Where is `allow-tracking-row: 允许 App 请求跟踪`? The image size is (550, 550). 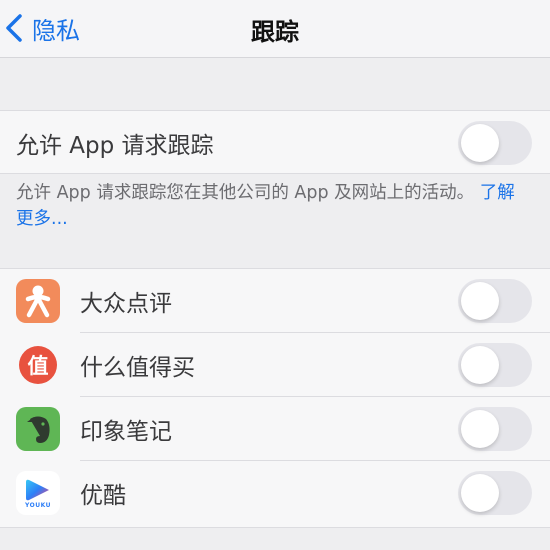
allow-tracking-row: 允许 App 请求跟踪 is located at coordinates (275, 143).